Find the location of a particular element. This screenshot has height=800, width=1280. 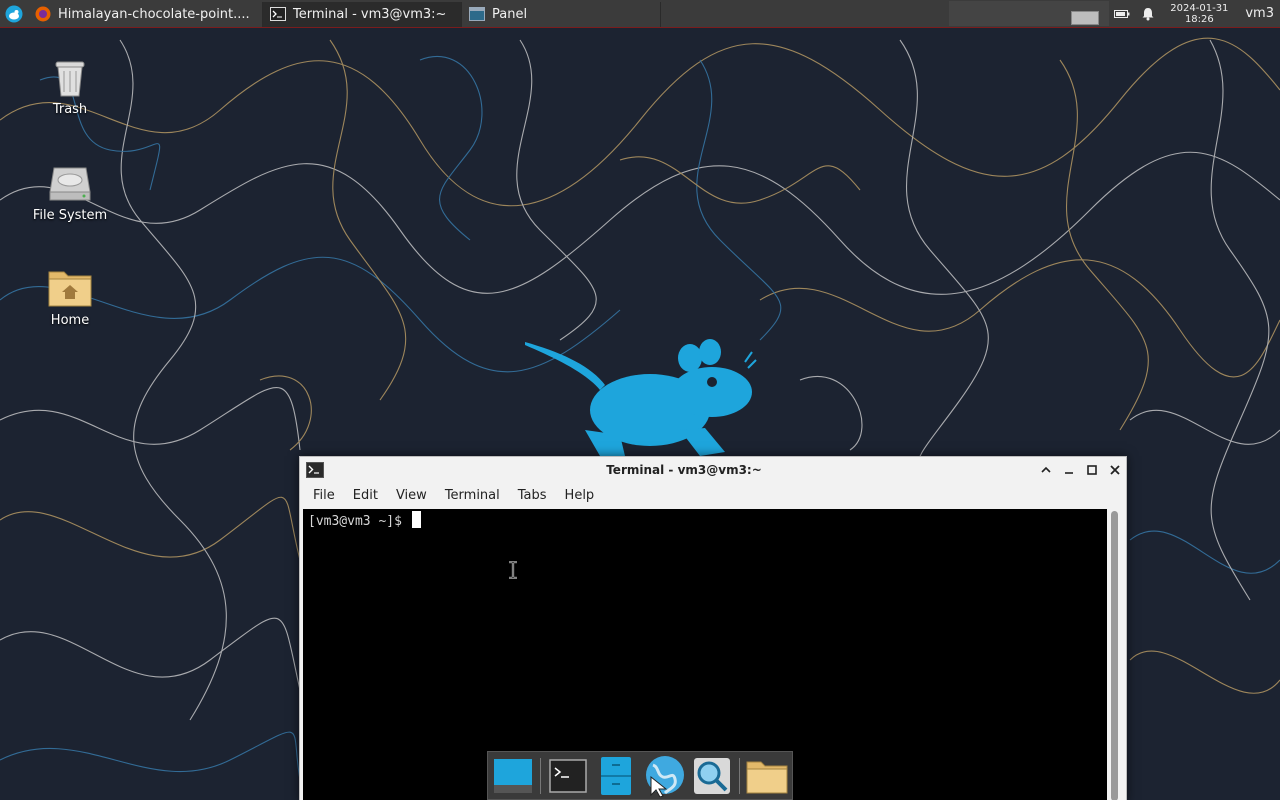

notification-bell-icon is located at coordinates (1148, 14).